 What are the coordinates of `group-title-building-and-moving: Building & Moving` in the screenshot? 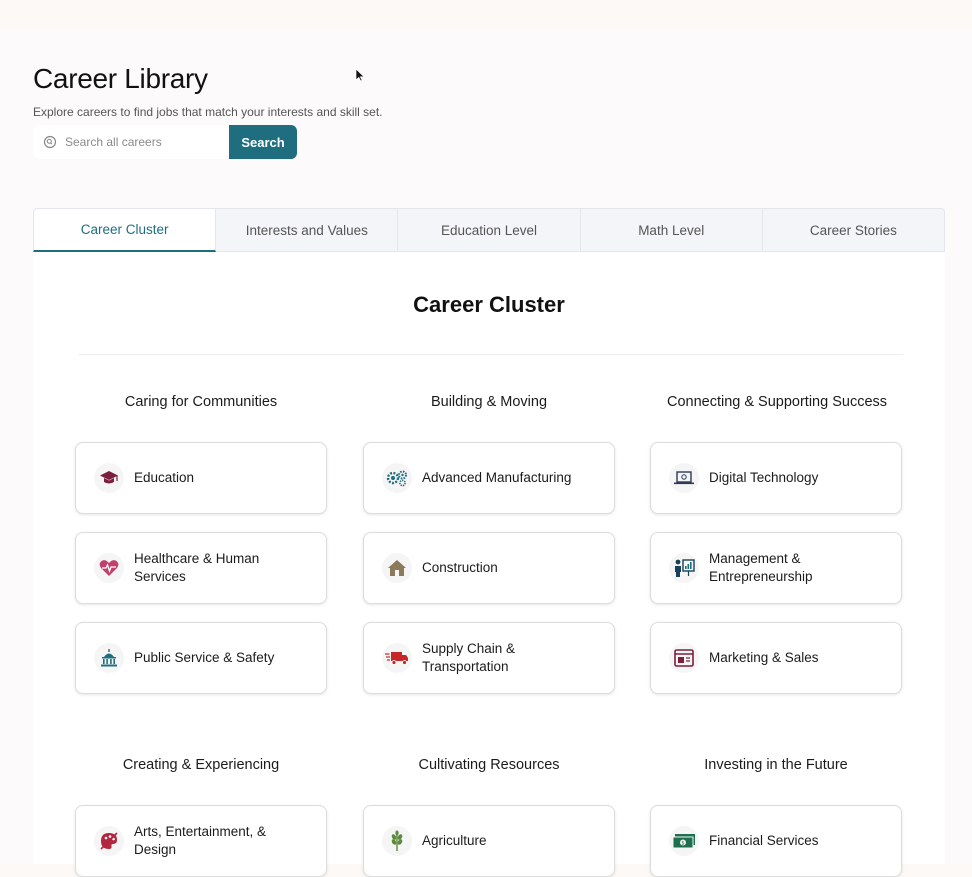 It's located at (489, 402).